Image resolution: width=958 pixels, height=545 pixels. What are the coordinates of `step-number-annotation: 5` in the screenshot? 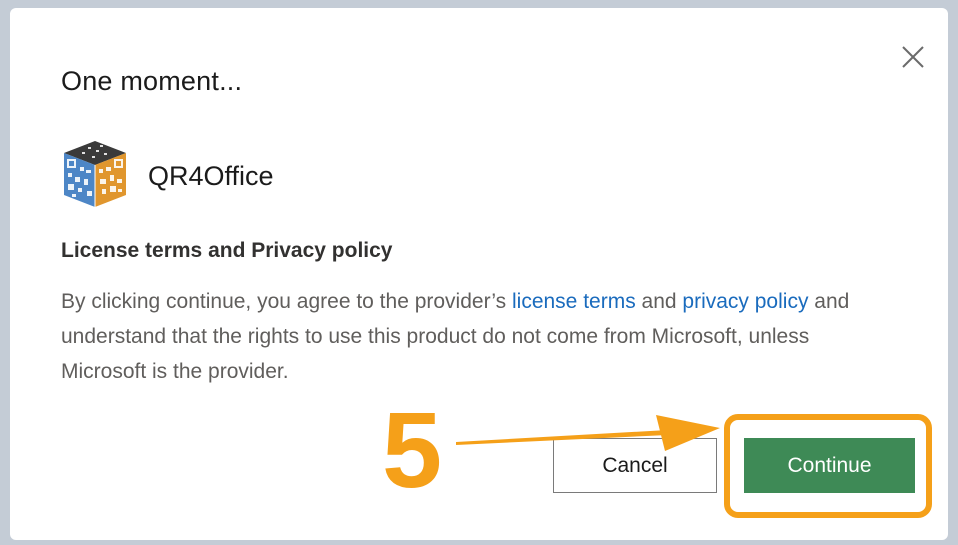 It's located at (412, 449).